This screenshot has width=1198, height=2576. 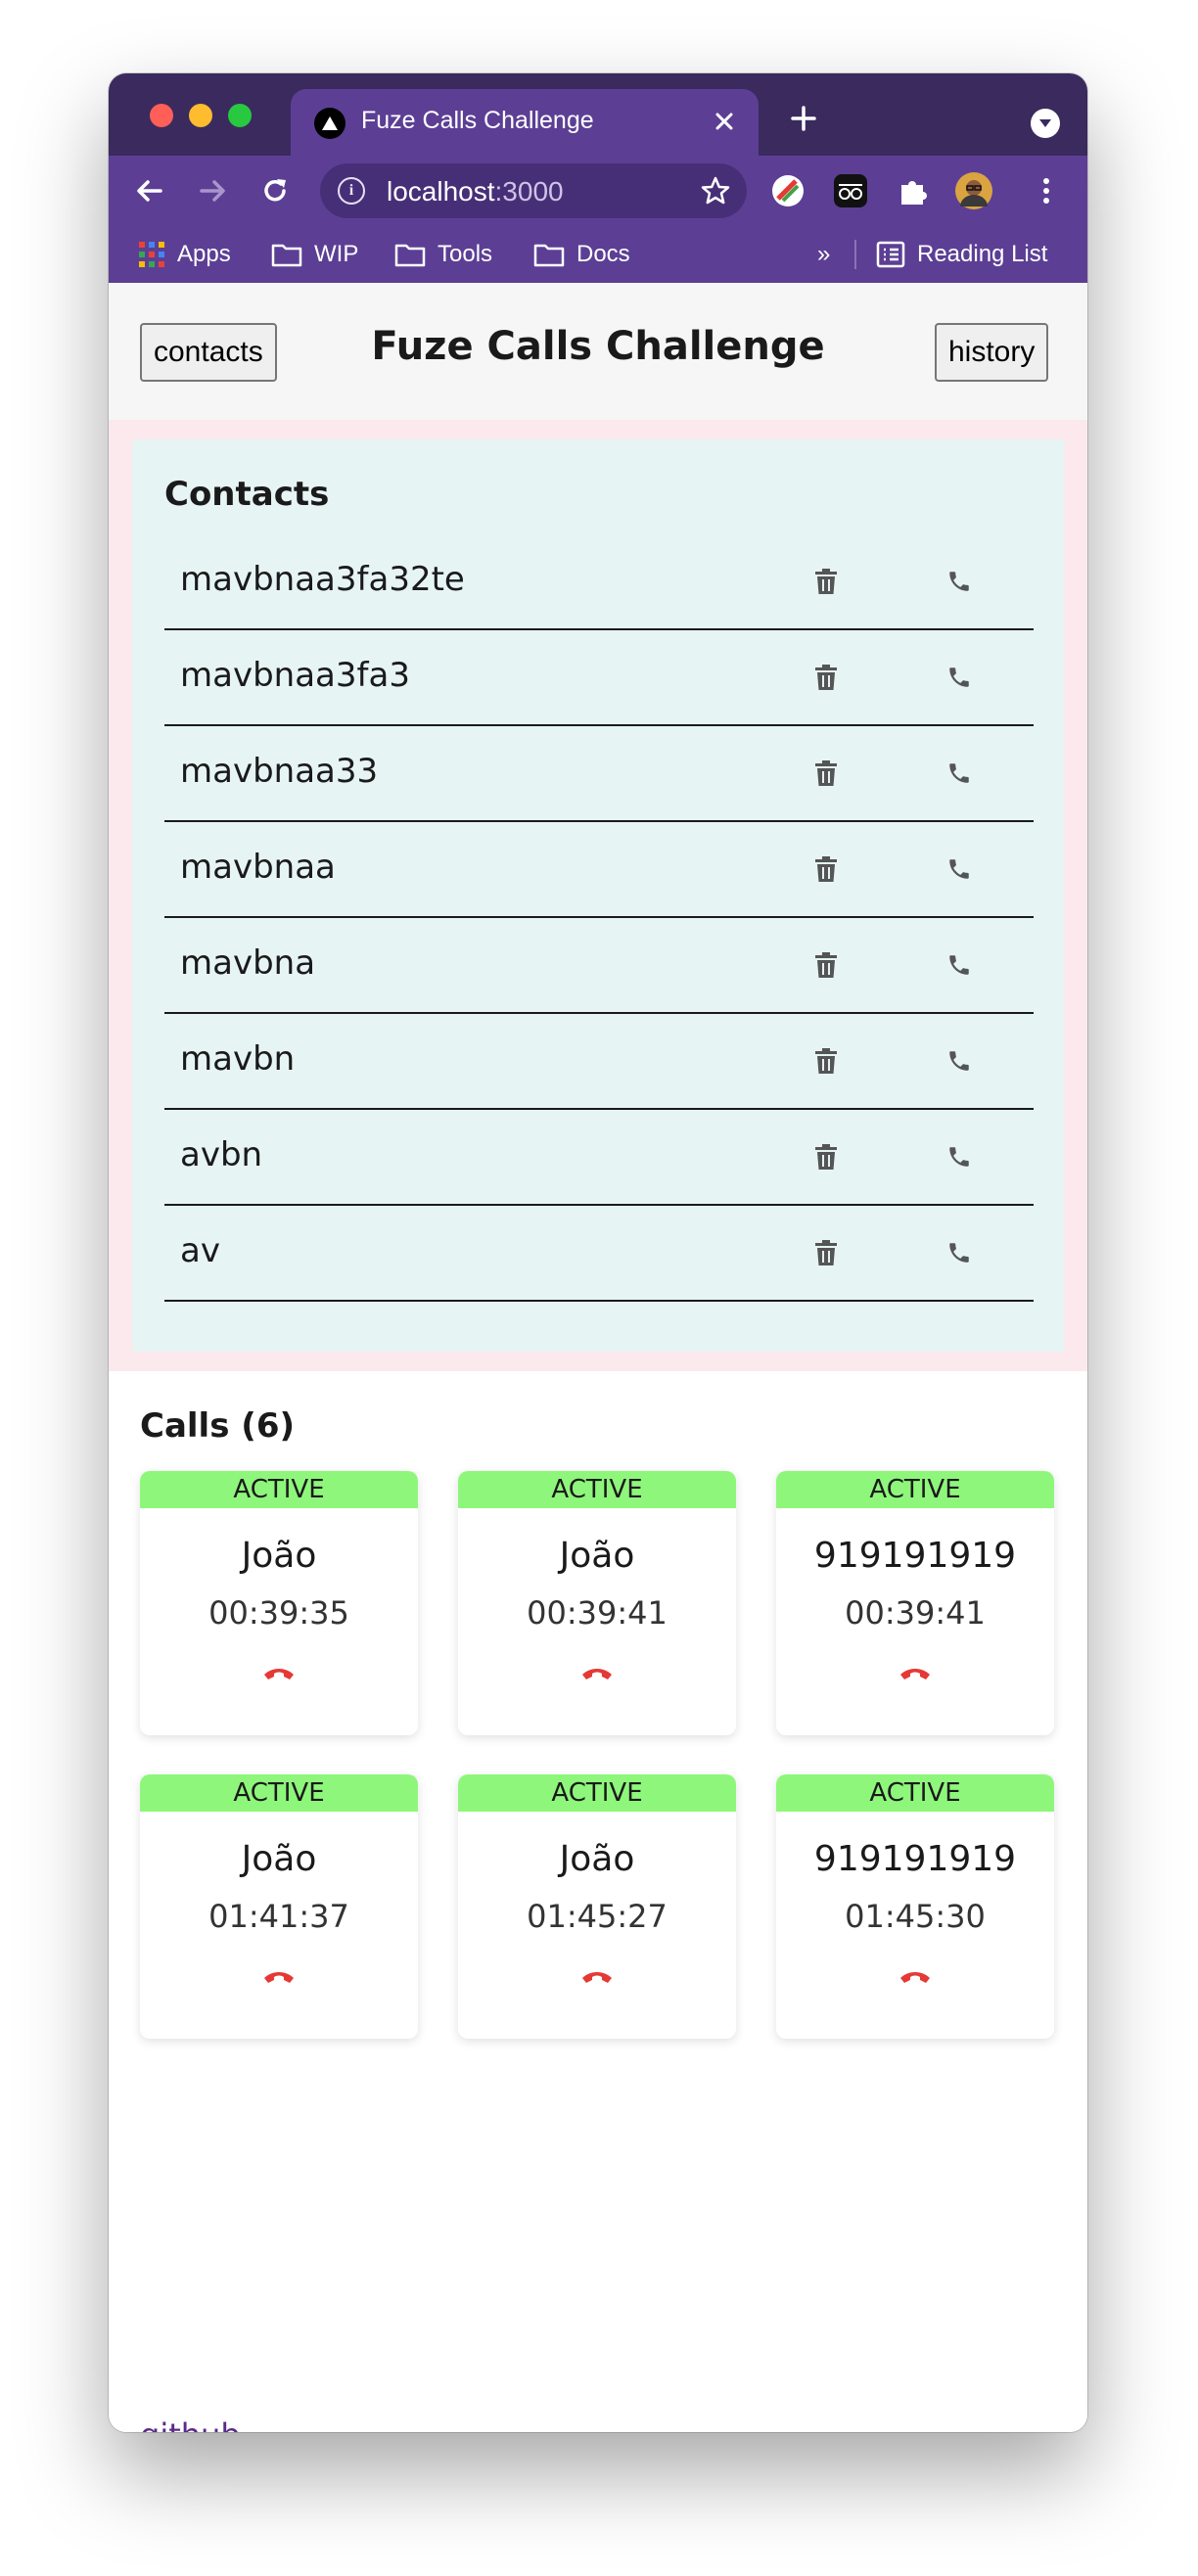 What do you see at coordinates (599, 870) in the screenshot?
I see `contact-row: mavbnaa` at bounding box center [599, 870].